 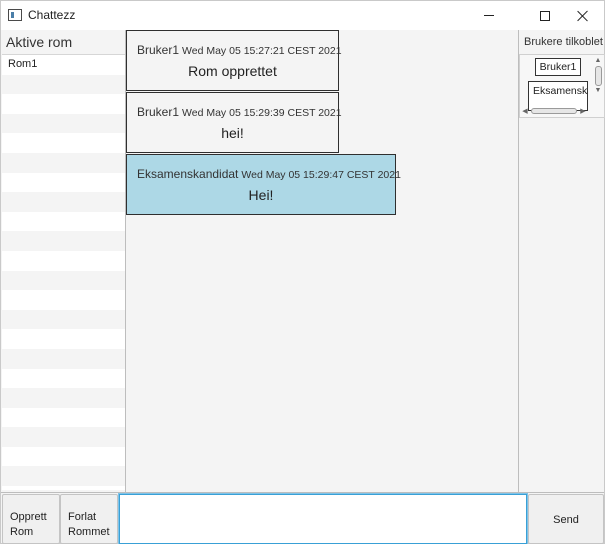 I want to click on message-time: Wed May 05 15:29:39 CEST 2021, so click(x=262, y=113).